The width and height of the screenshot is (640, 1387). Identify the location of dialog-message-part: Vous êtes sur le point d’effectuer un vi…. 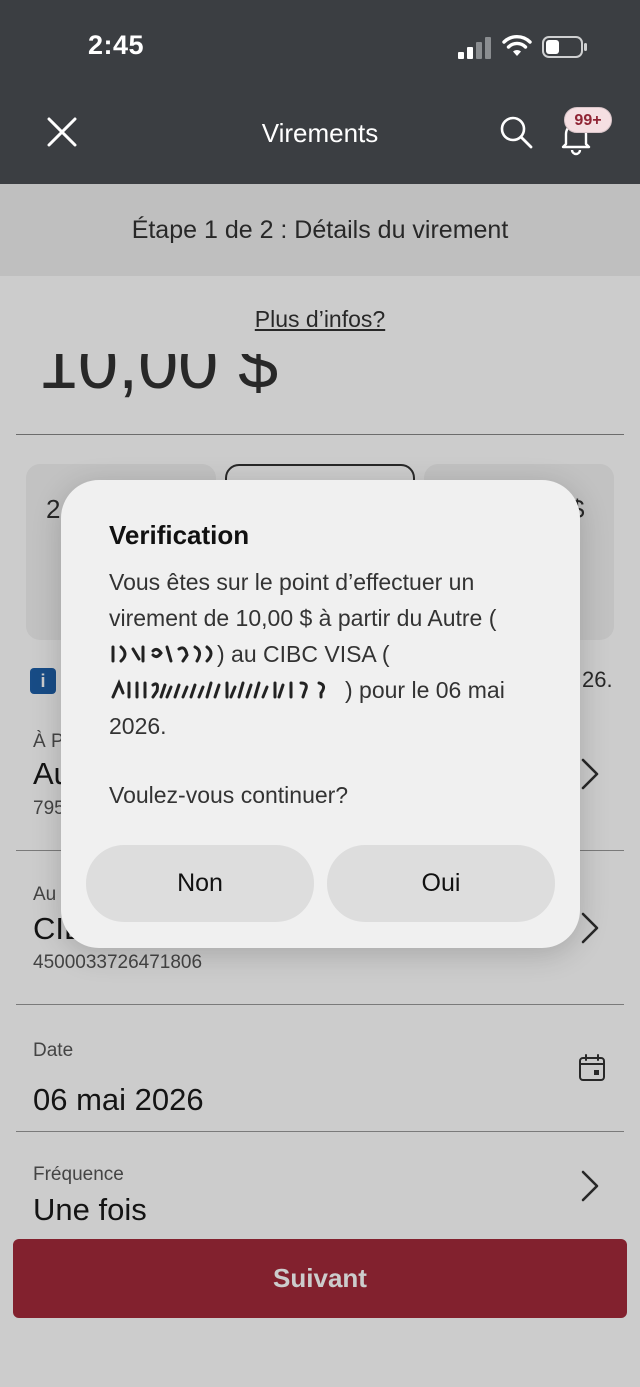
(303, 600).